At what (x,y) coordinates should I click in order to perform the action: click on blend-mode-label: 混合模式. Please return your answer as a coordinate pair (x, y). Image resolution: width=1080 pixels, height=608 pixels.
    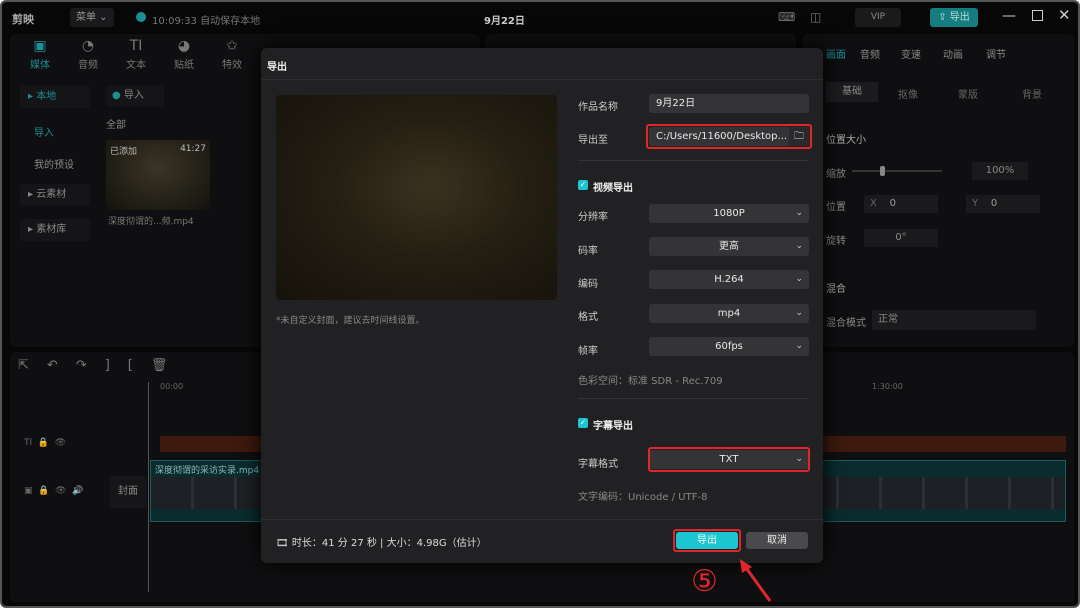
    Looking at the image, I should click on (846, 323).